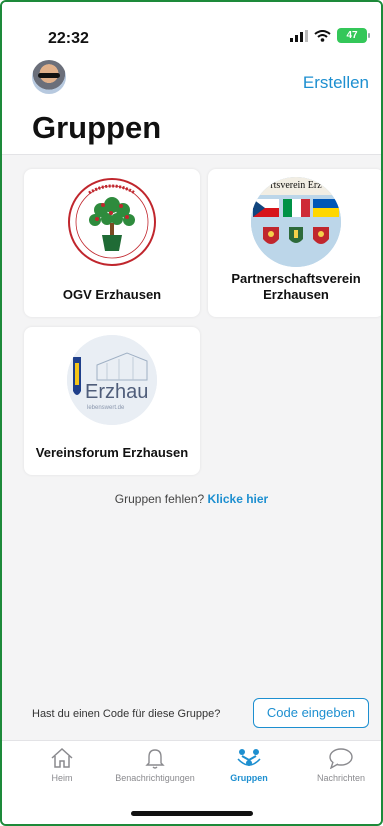  What do you see at coordinates (155, 778) in the screenshot?
I see `tab-label: Benachrichtigungen` at bounding box center [155, 778].